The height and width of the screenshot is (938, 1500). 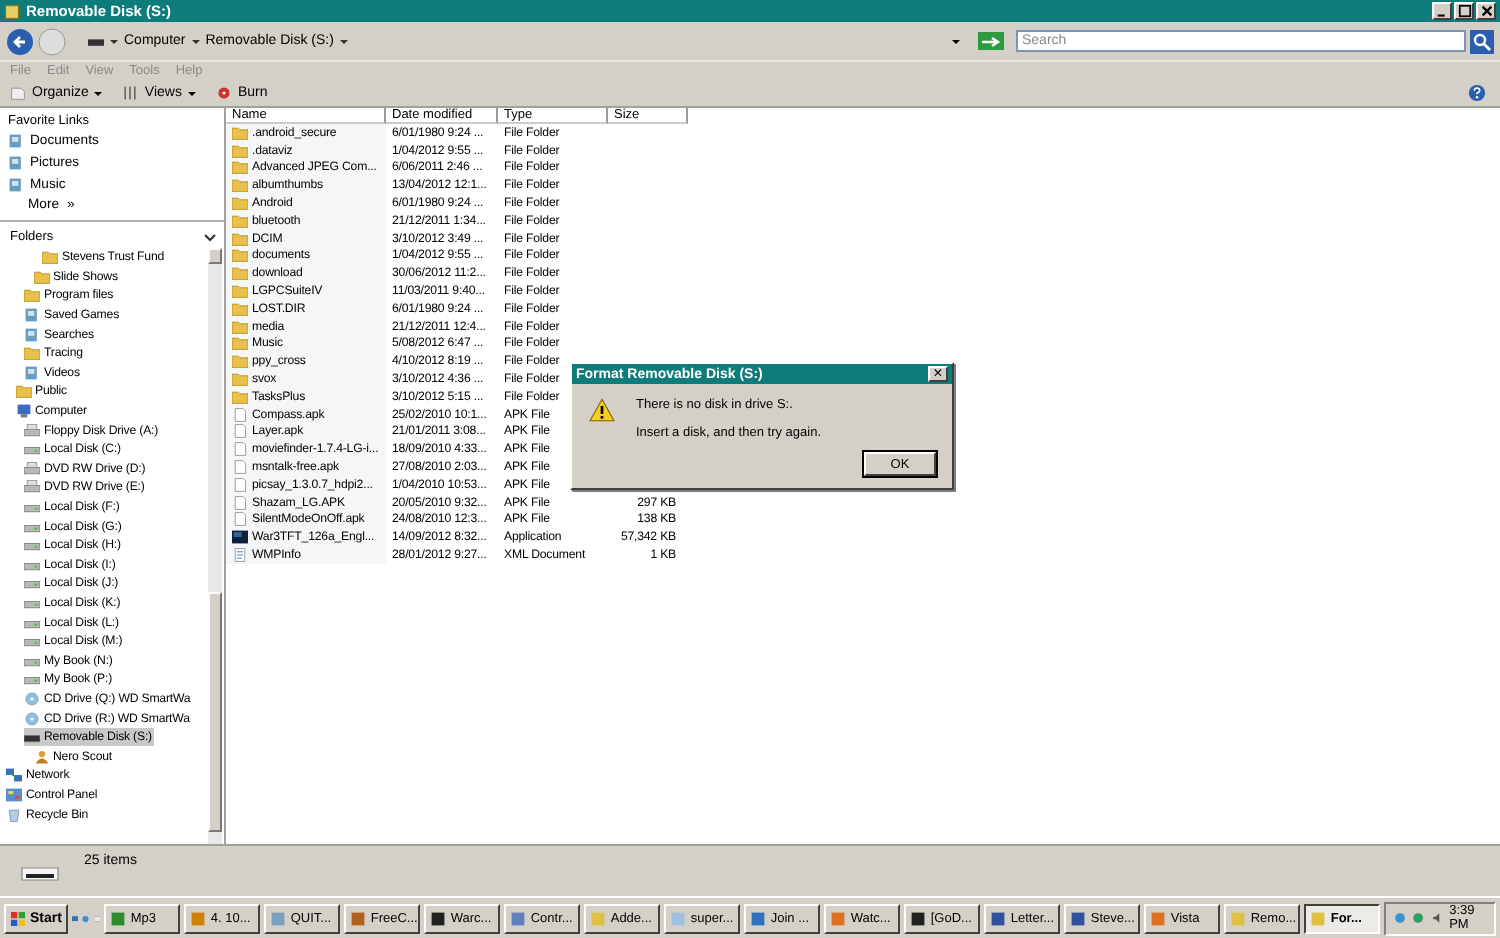 I want to click on back-button, so click(x=20, y=41).